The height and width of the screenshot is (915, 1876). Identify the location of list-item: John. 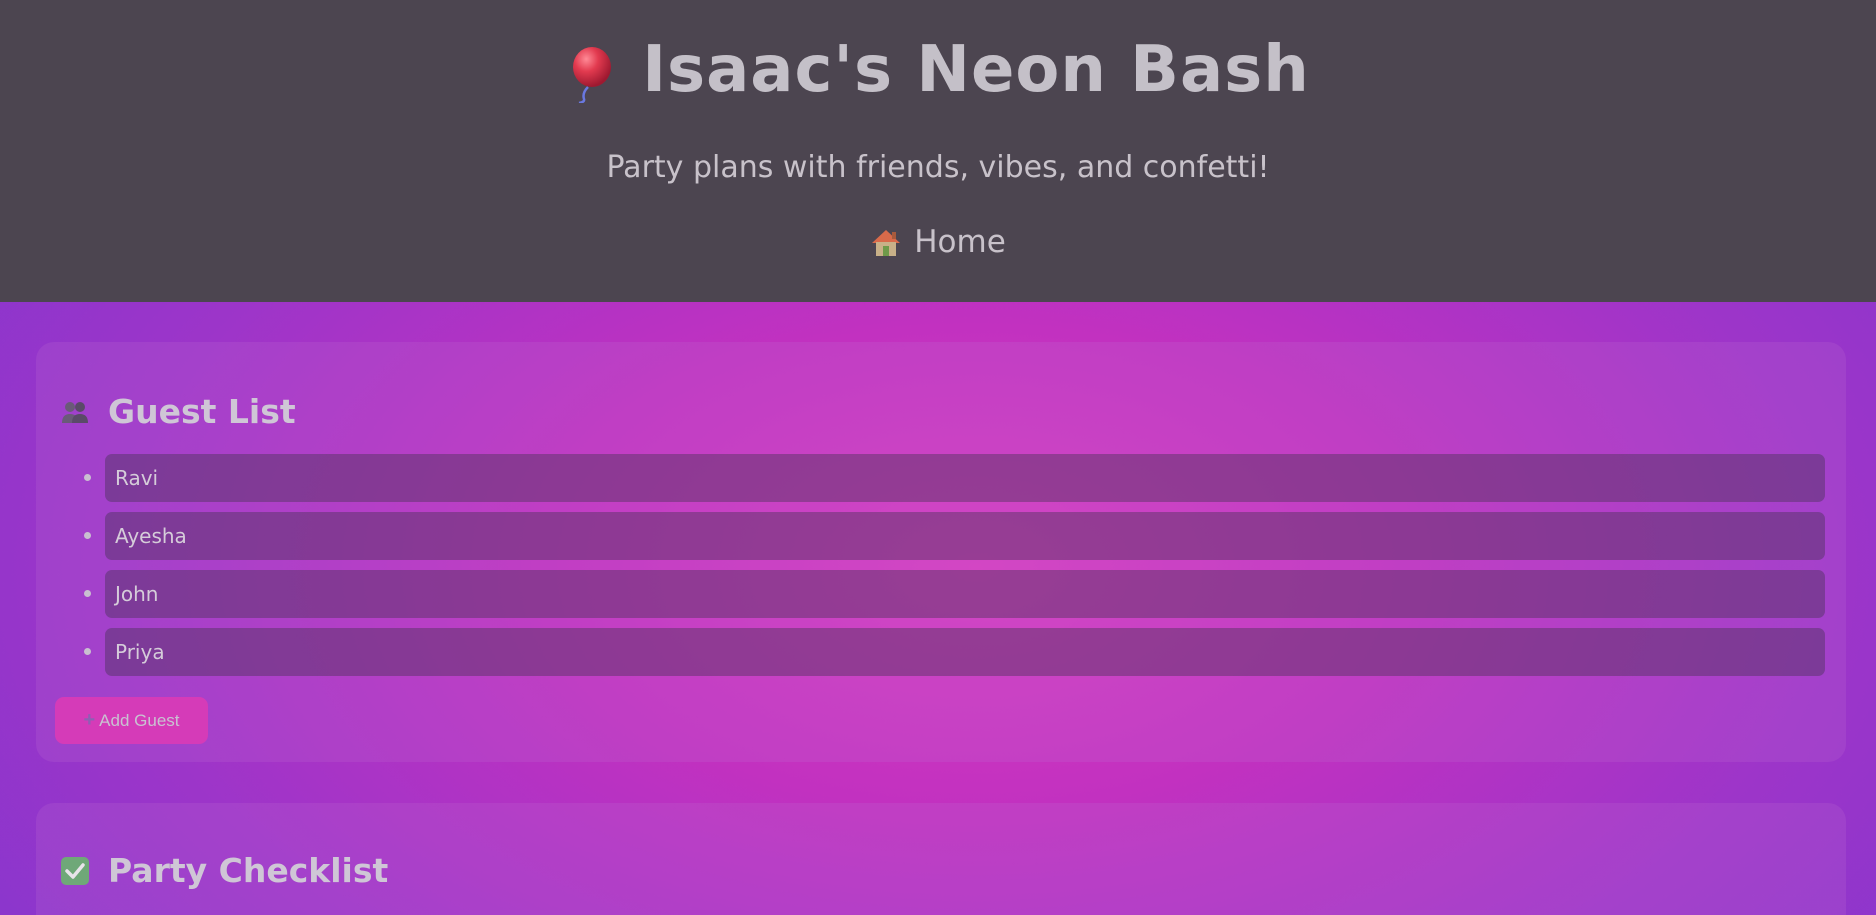
(941, 594).